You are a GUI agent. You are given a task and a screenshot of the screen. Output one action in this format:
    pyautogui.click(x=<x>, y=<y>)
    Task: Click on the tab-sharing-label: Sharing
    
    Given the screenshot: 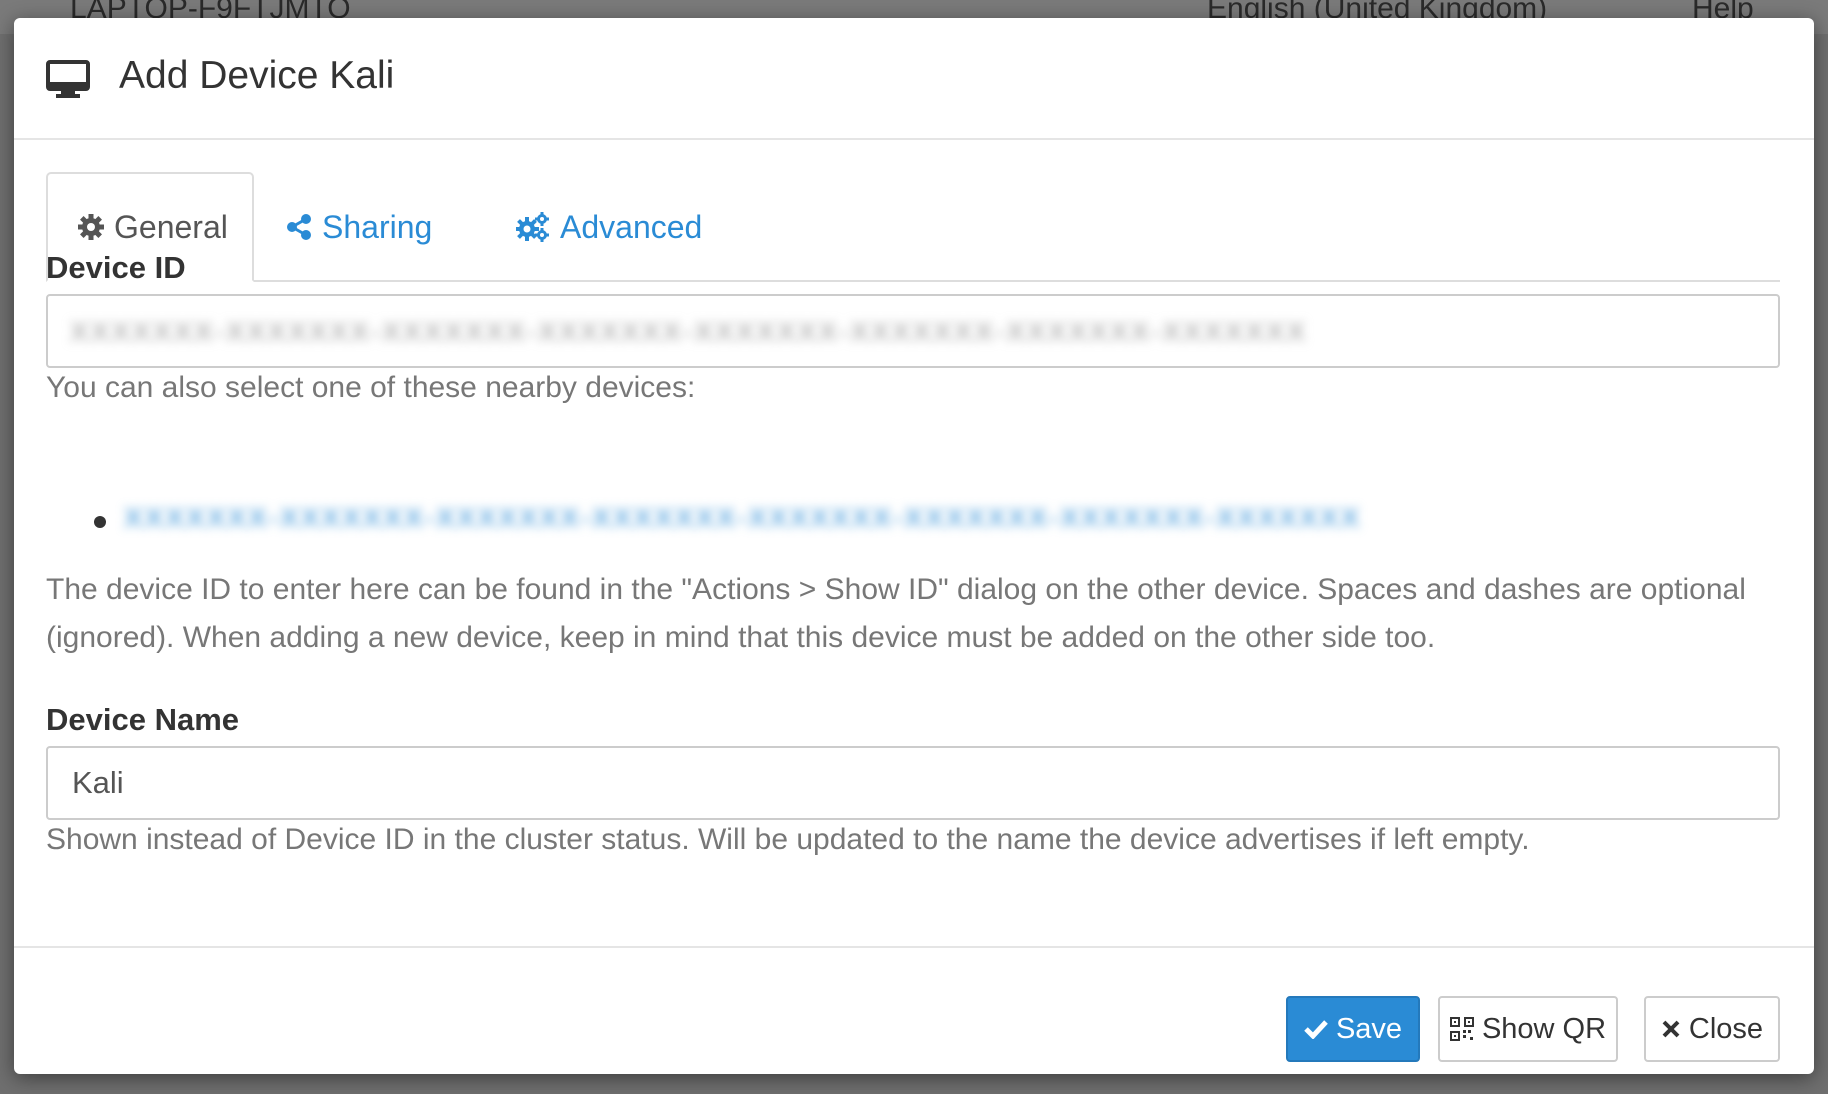 What is the action you would take?
    pyautogui.click(x=377, y=226)
    